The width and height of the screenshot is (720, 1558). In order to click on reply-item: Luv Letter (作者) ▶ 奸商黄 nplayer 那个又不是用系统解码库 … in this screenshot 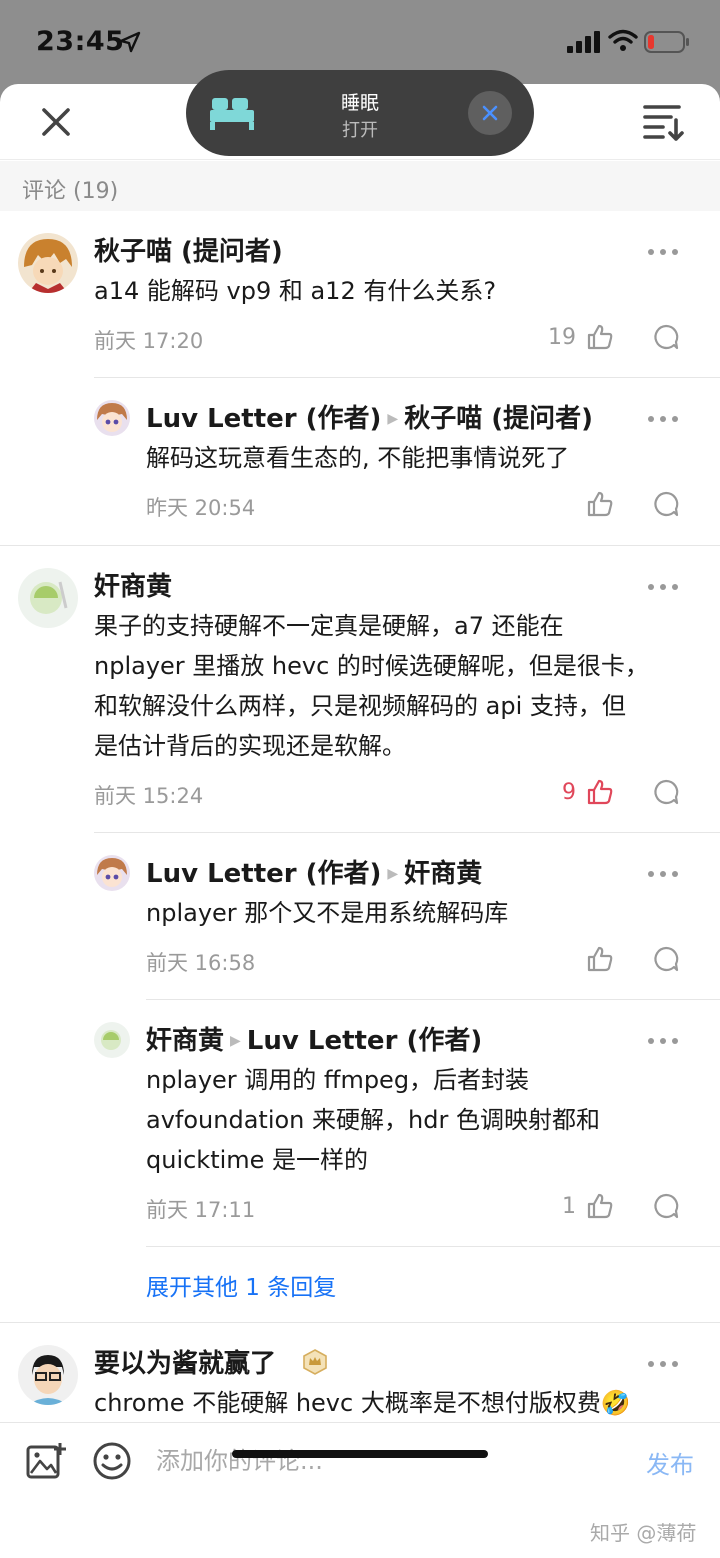, I will do `click(360, 916)`.